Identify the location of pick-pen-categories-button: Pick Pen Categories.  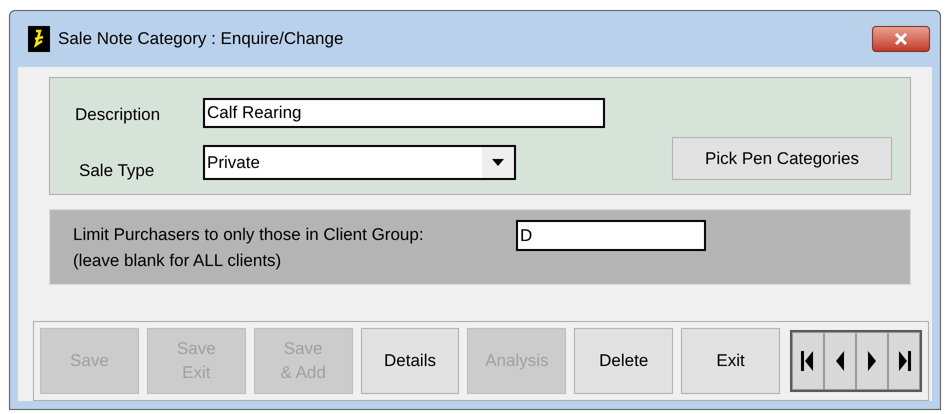
(782, 158).